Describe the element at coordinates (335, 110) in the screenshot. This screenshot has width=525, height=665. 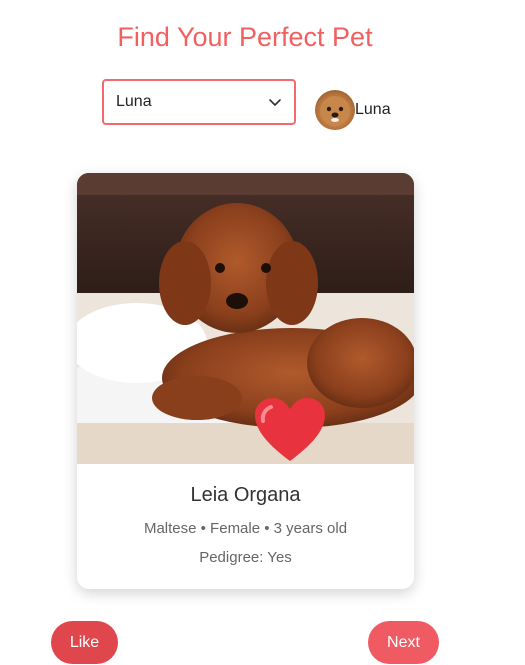
I see `avatar` at that location.